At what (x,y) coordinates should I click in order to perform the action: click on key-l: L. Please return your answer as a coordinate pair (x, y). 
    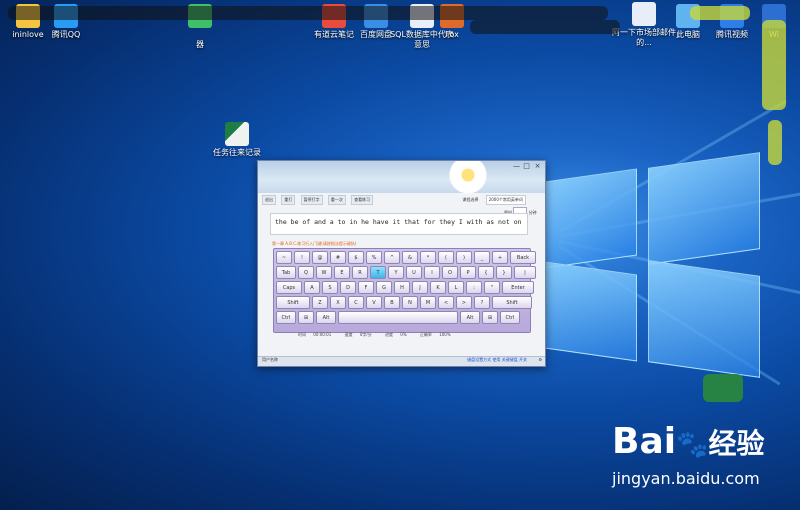
    Looking at the image, I should click on (456, 287).